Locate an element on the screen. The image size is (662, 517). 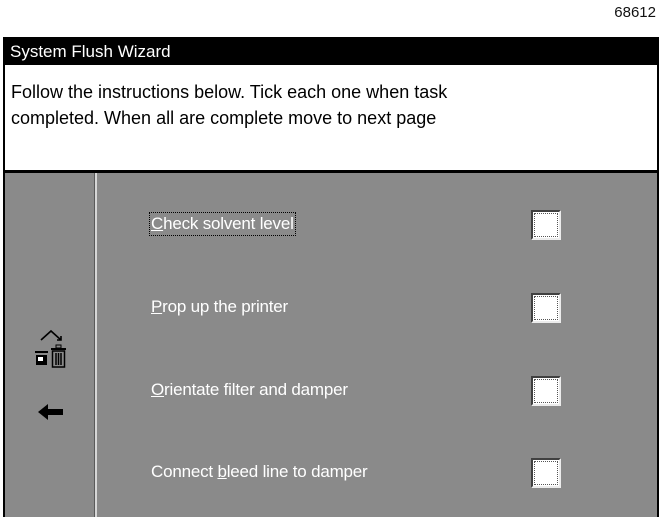
checkbox-prop-up-printer is located at coordinates (546, 308).